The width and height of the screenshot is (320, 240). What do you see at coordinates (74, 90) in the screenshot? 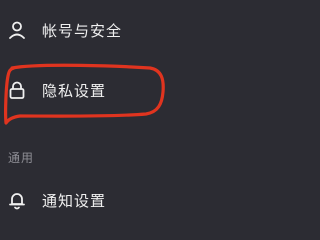
I see `menu-item-label: 隐私设置` at bounding box center [74, 90].